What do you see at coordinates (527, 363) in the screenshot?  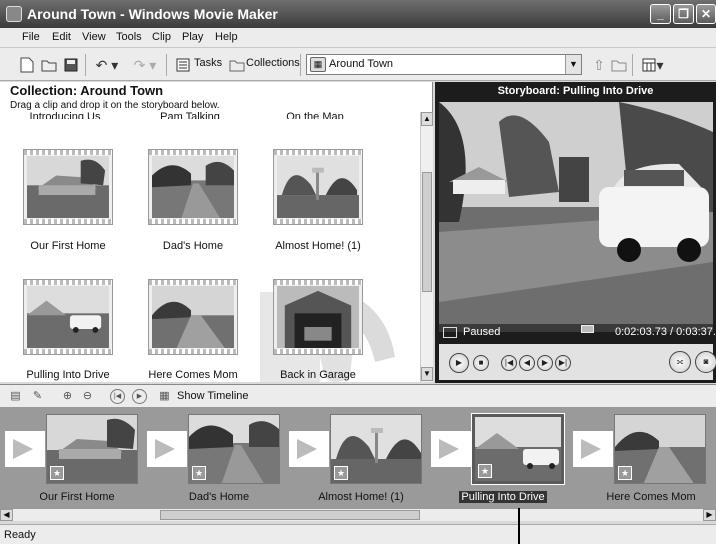 I see `back-frame-icon: ◀` at bounding box center [527, 363].